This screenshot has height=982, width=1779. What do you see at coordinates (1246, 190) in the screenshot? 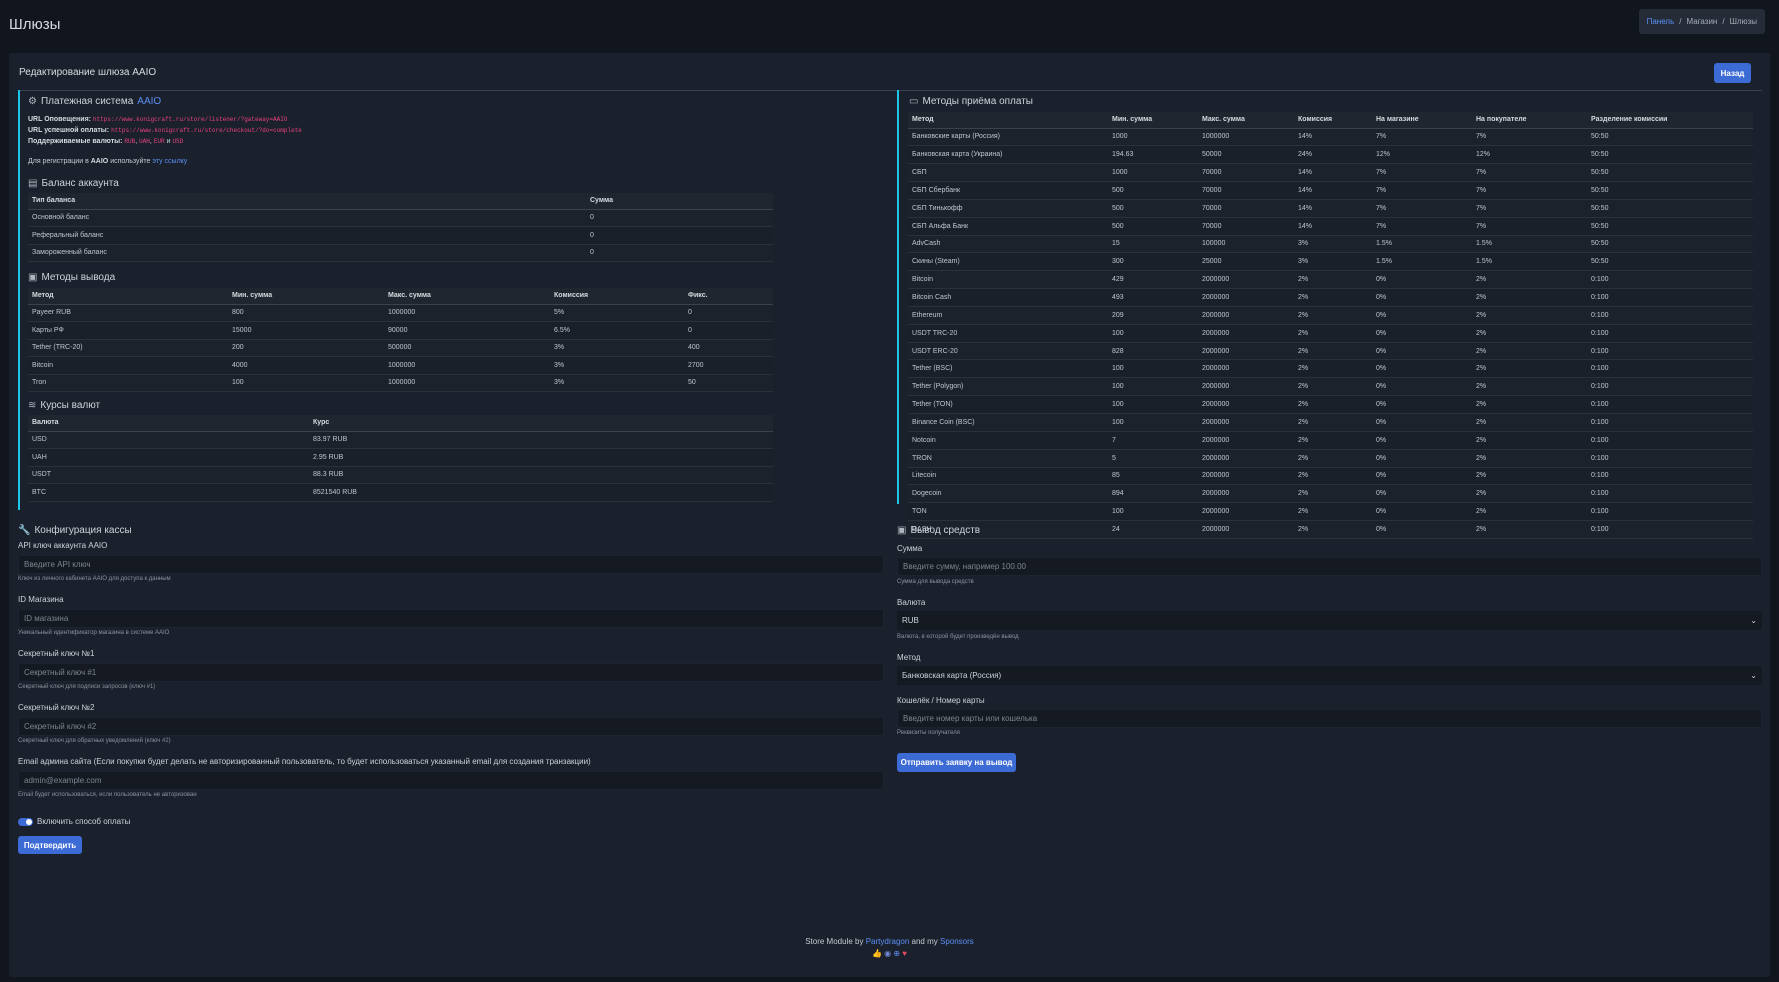
I see `table-cell: 70000` at bounding box center [1246, 190].